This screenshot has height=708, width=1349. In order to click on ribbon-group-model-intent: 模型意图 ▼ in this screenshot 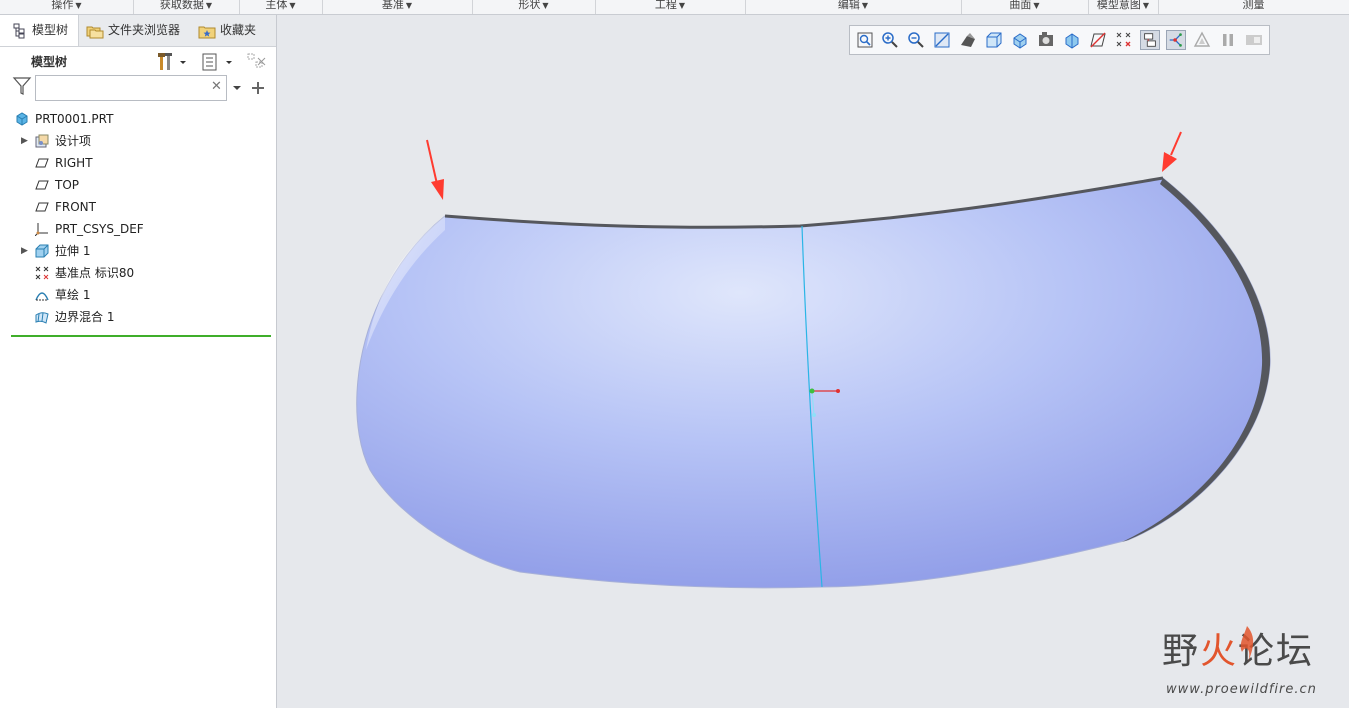, I will do `click(1123, 7)`.